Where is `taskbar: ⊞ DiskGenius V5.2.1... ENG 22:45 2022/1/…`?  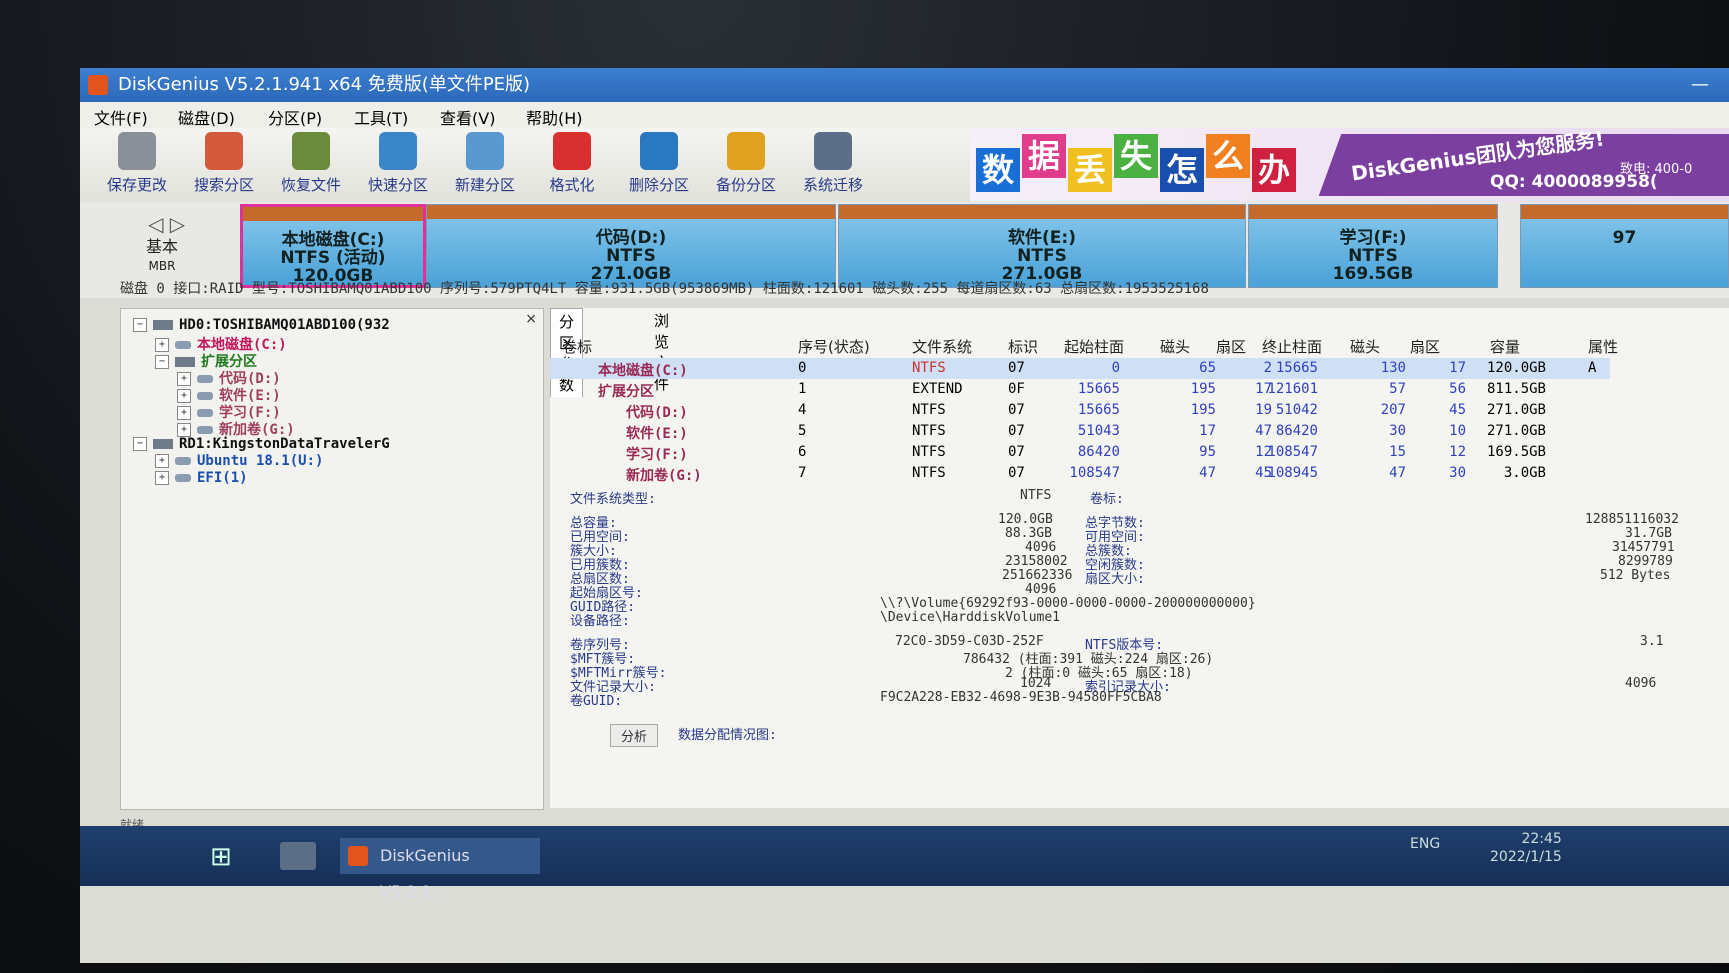
taskbar: ⊞ DiskGenius V5.2.1... ENG 22:45 2022/1/… is located at coordinates (904, 863).